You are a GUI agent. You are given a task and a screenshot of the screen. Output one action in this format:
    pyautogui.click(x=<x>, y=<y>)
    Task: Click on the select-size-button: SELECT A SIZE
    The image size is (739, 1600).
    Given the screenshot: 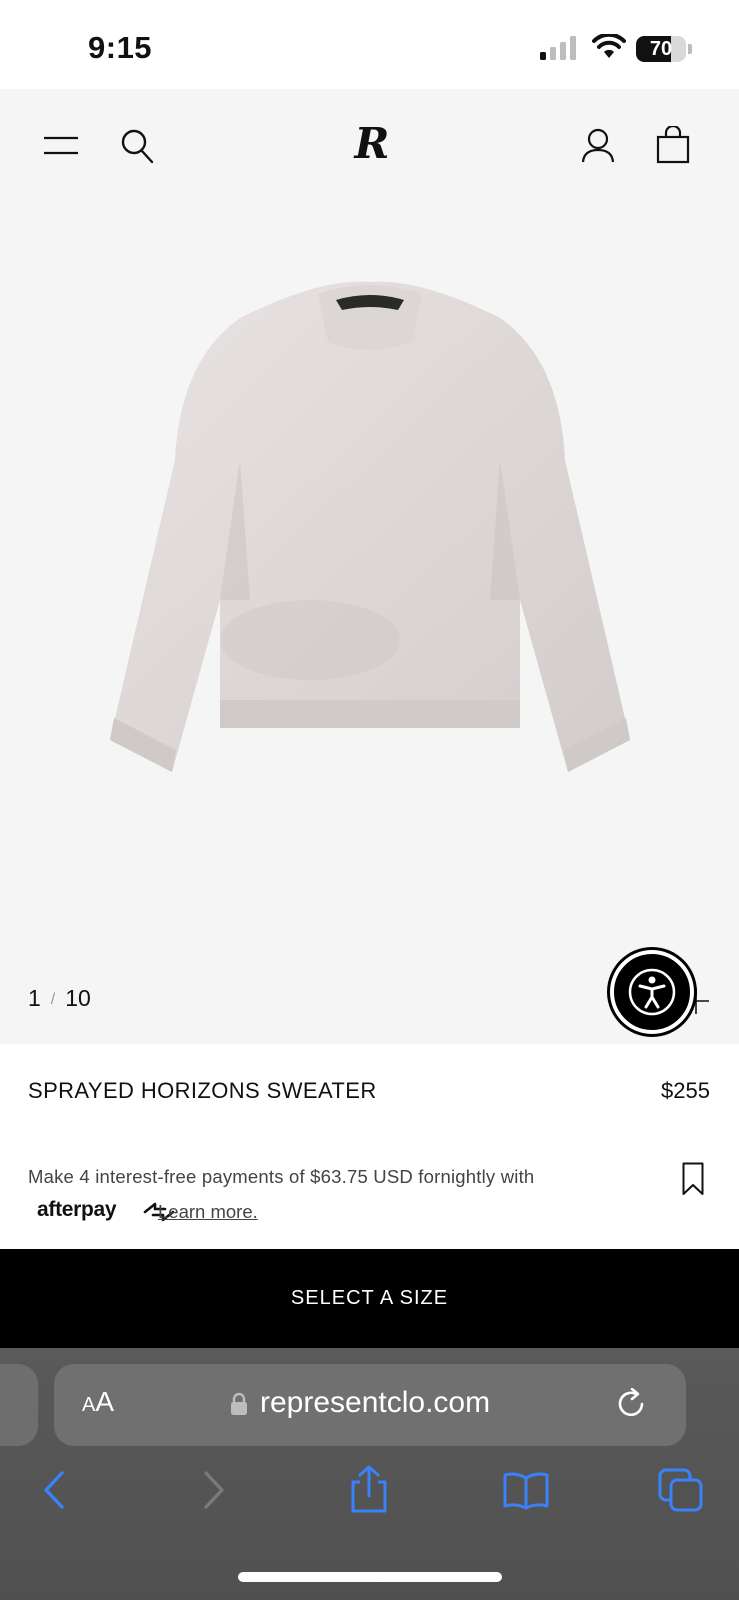 What is the action you would take?
    pyautogui.click(x=369, y=1298)
    